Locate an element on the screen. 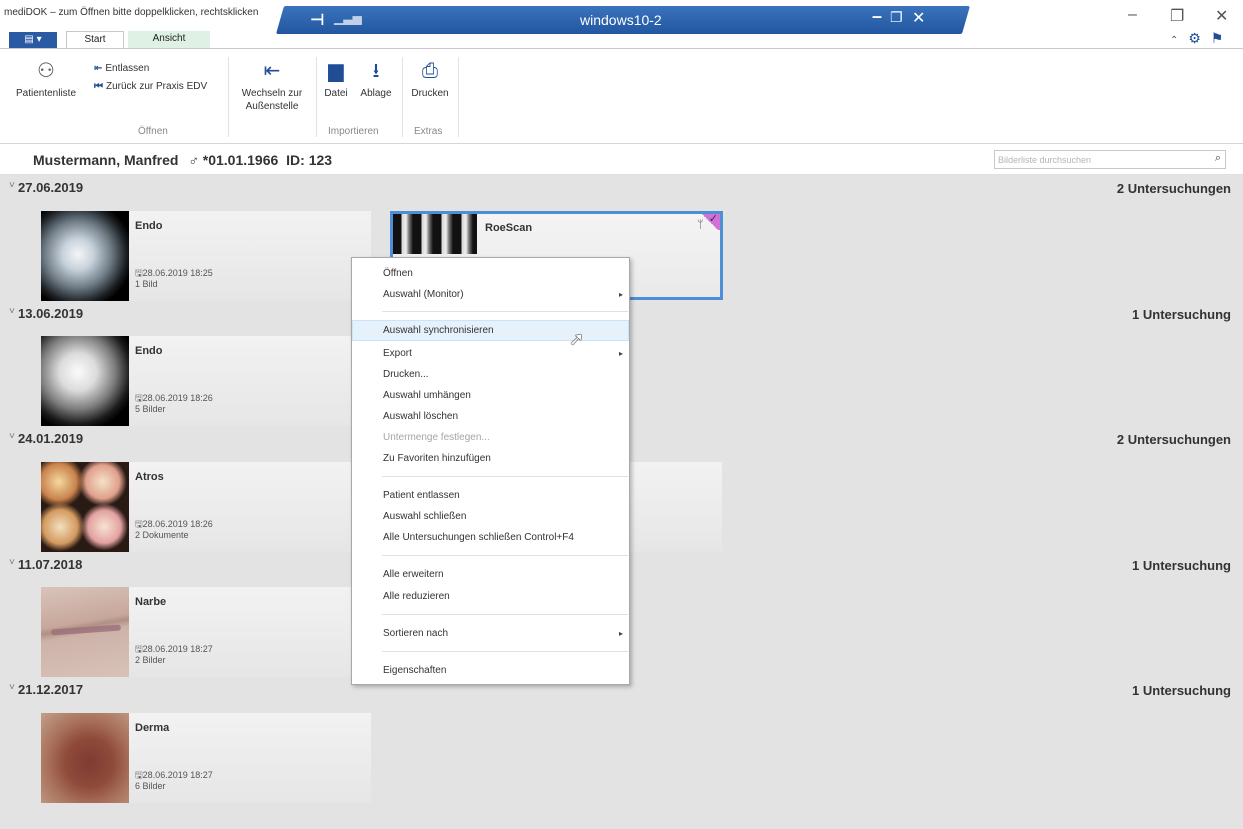  rdp-close-button: ✕ is located at coordinates (918, 18).